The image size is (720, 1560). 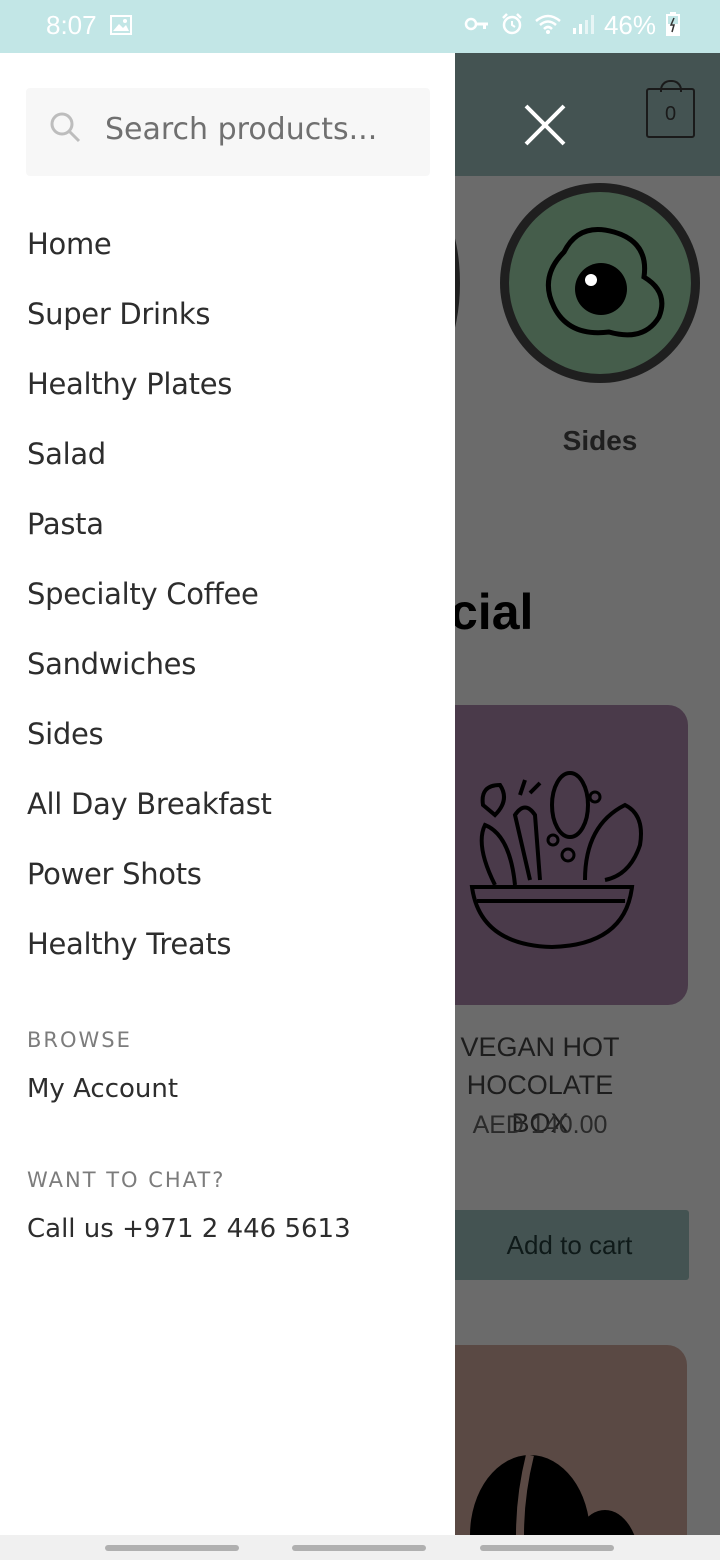 What do you see at coordinates (149, 454) in the screenshot?
I see `menu-item-salad: Salad` at bounding box center [149, 454].